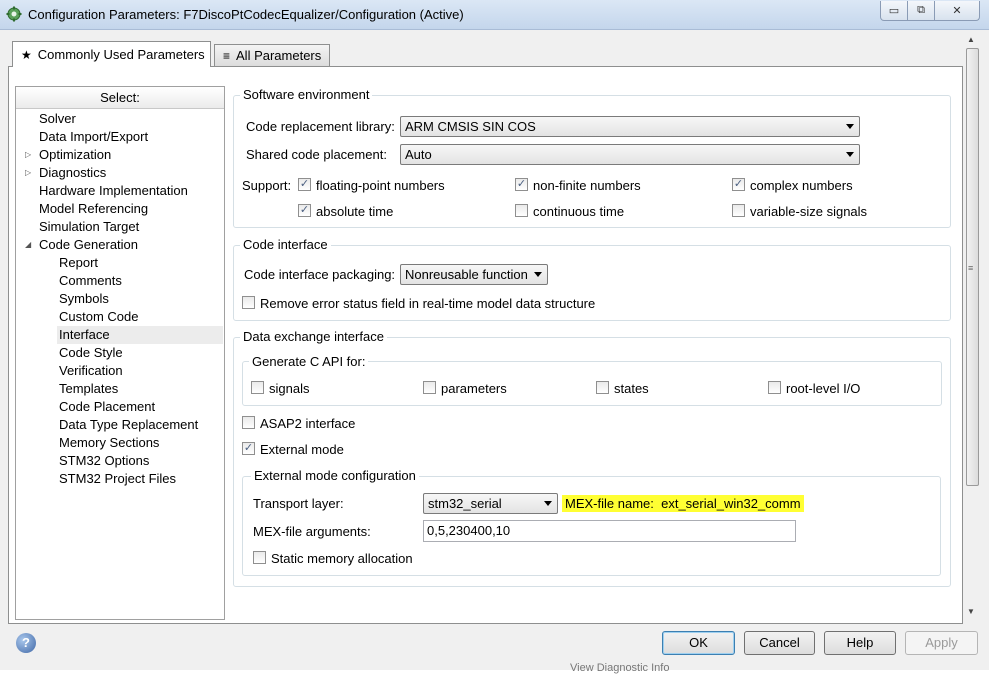  Describe the element at coordinates (88, 389) in the screenshot. I see `tree-item-templates: Templates` at that location.